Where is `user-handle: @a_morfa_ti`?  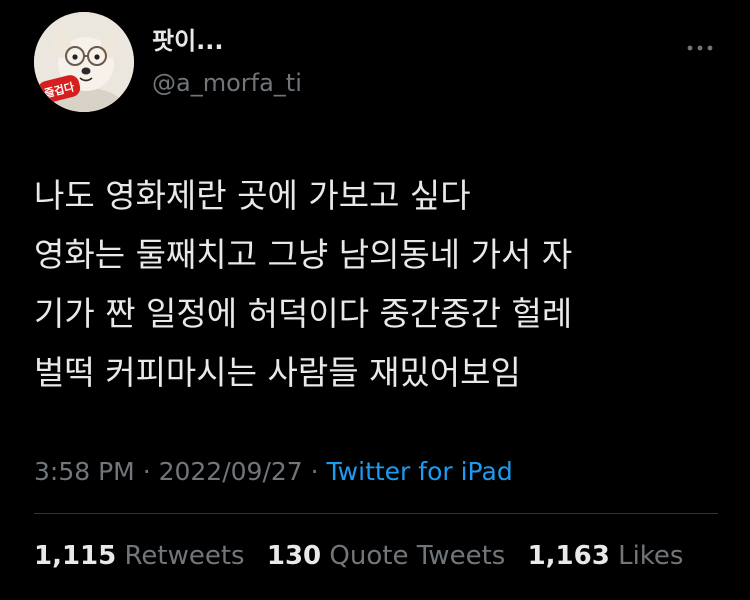 user-handle: @a_morfa_ti is located at coordinates (227, 83).